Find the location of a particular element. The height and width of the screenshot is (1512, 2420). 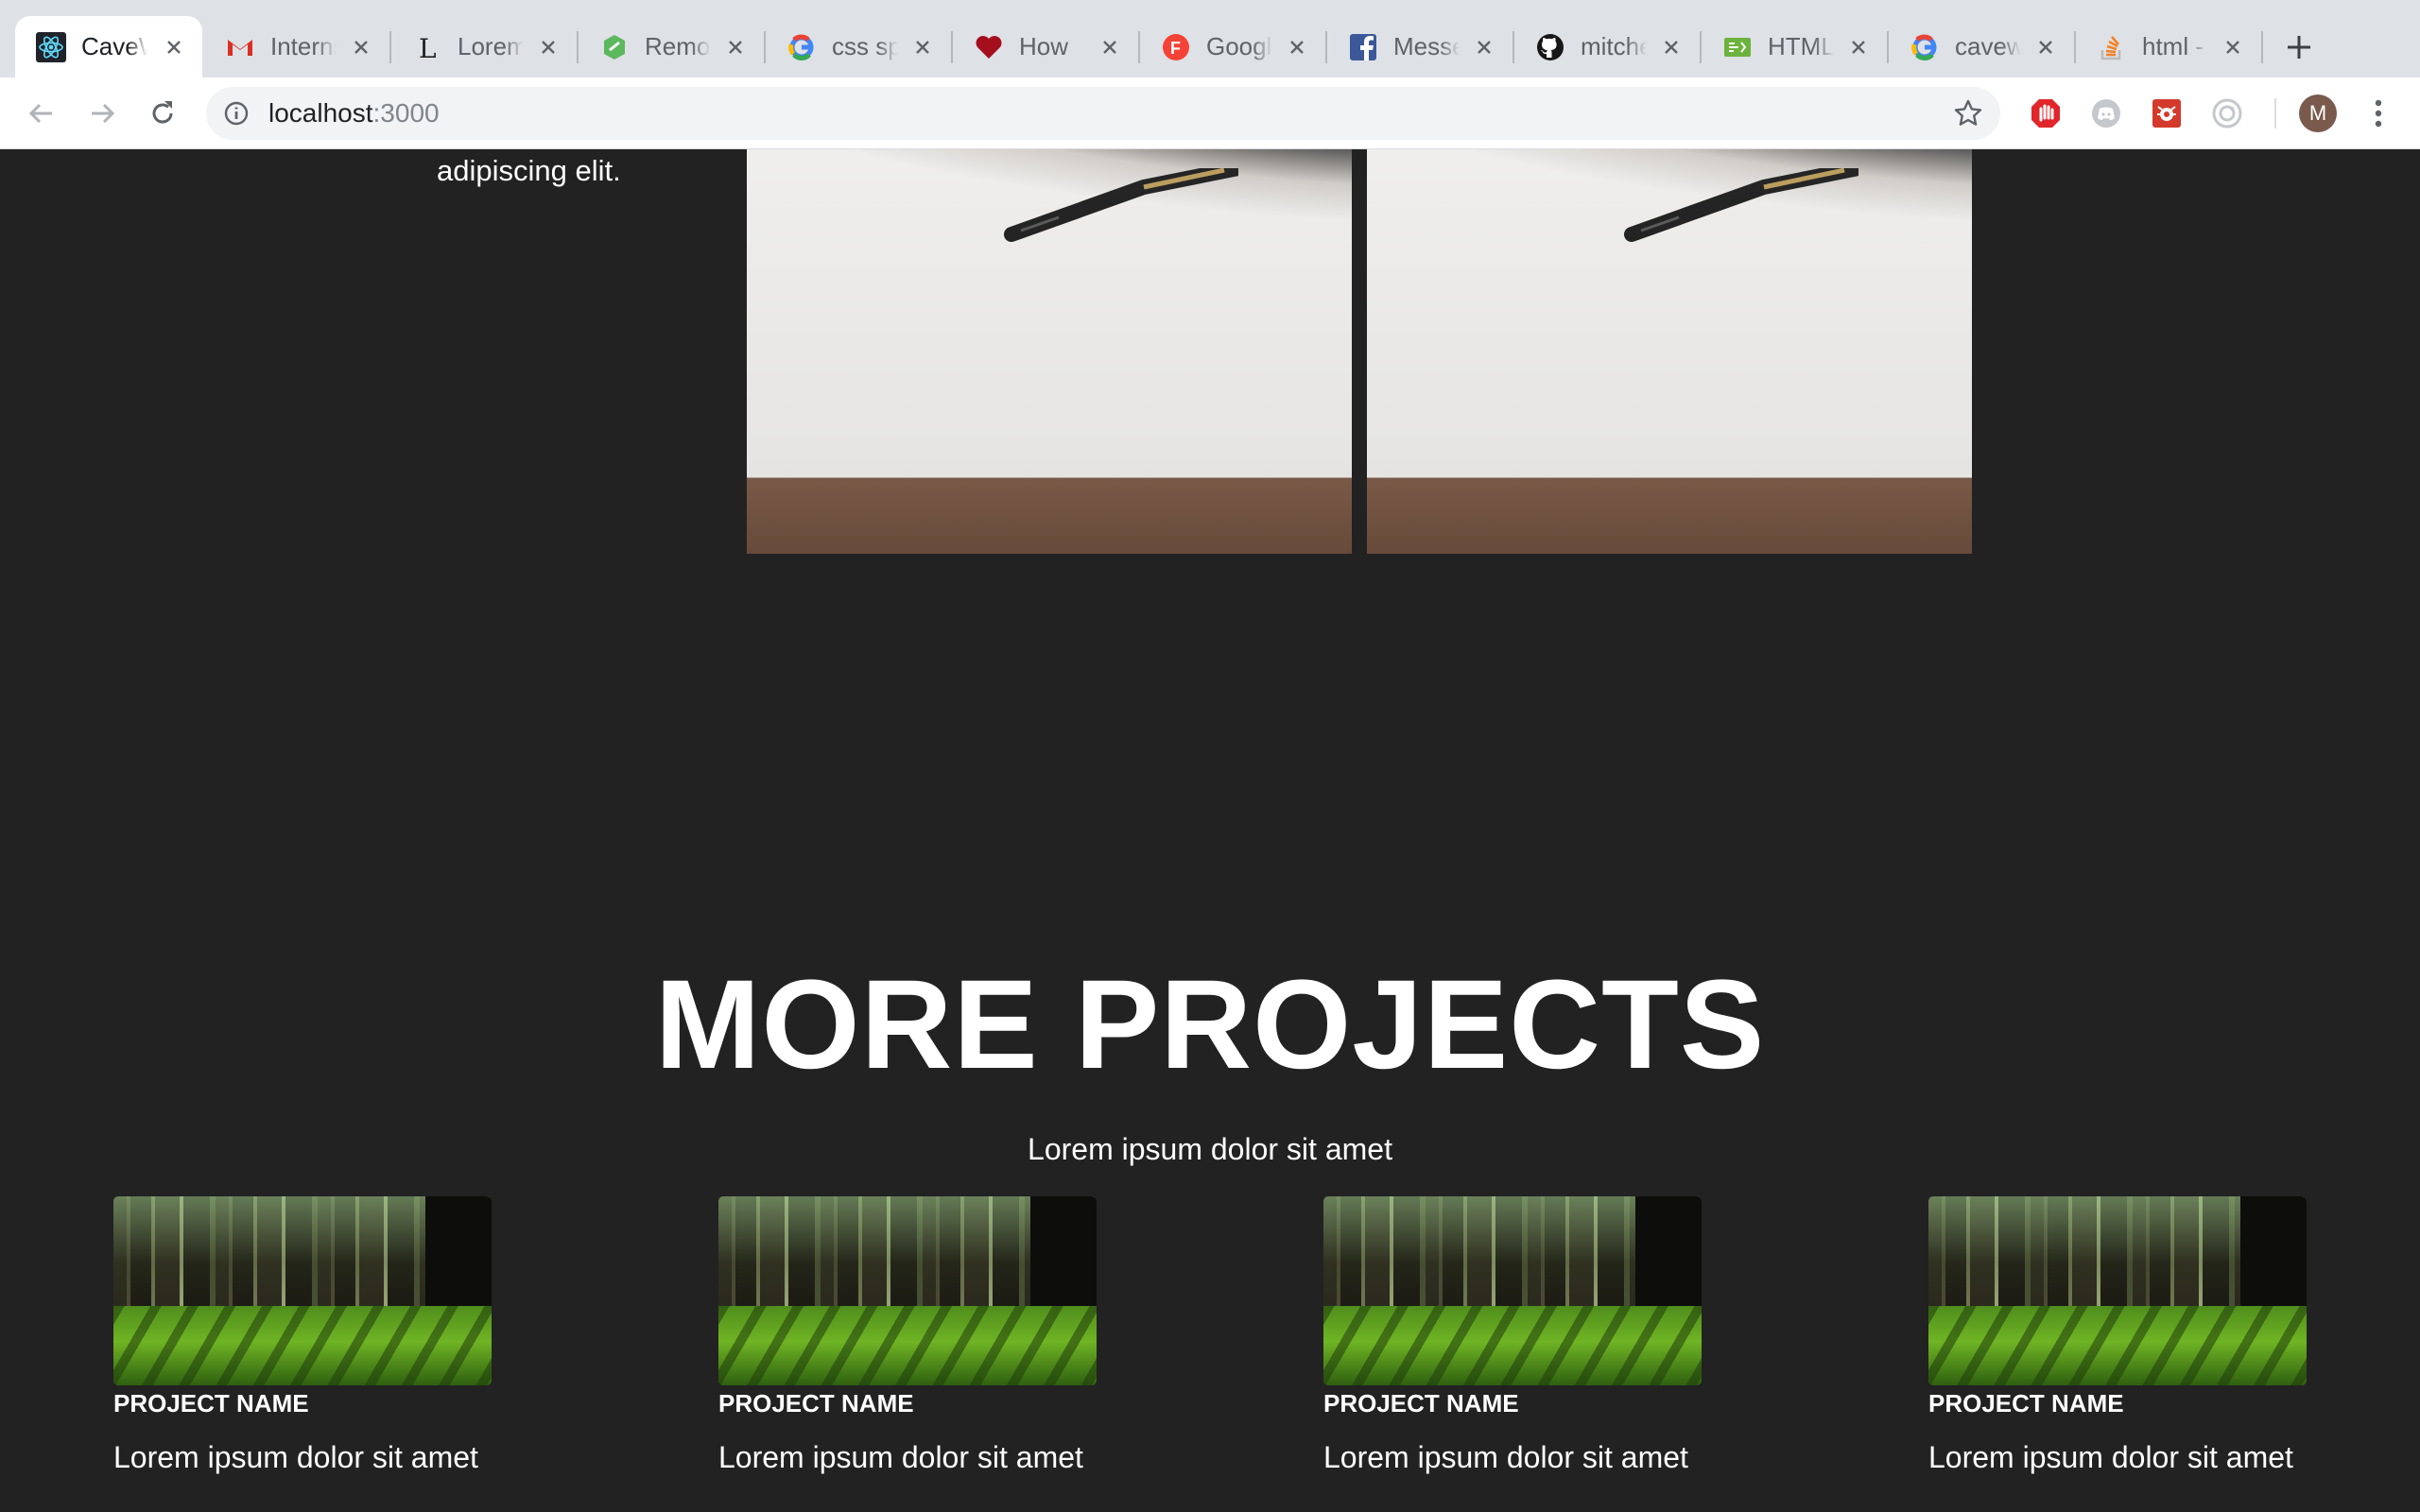

tab-lorem-ipsum: L Lorem Ipsum is located at coordinates (484, 46).